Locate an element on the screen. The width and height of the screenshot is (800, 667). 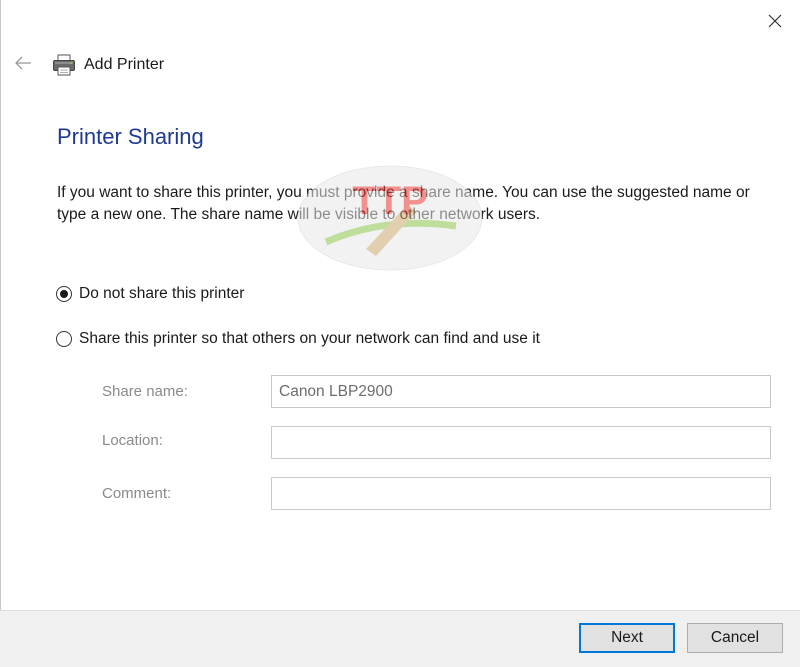
share-name-label: Share name: is located at coordinates (145, 391).